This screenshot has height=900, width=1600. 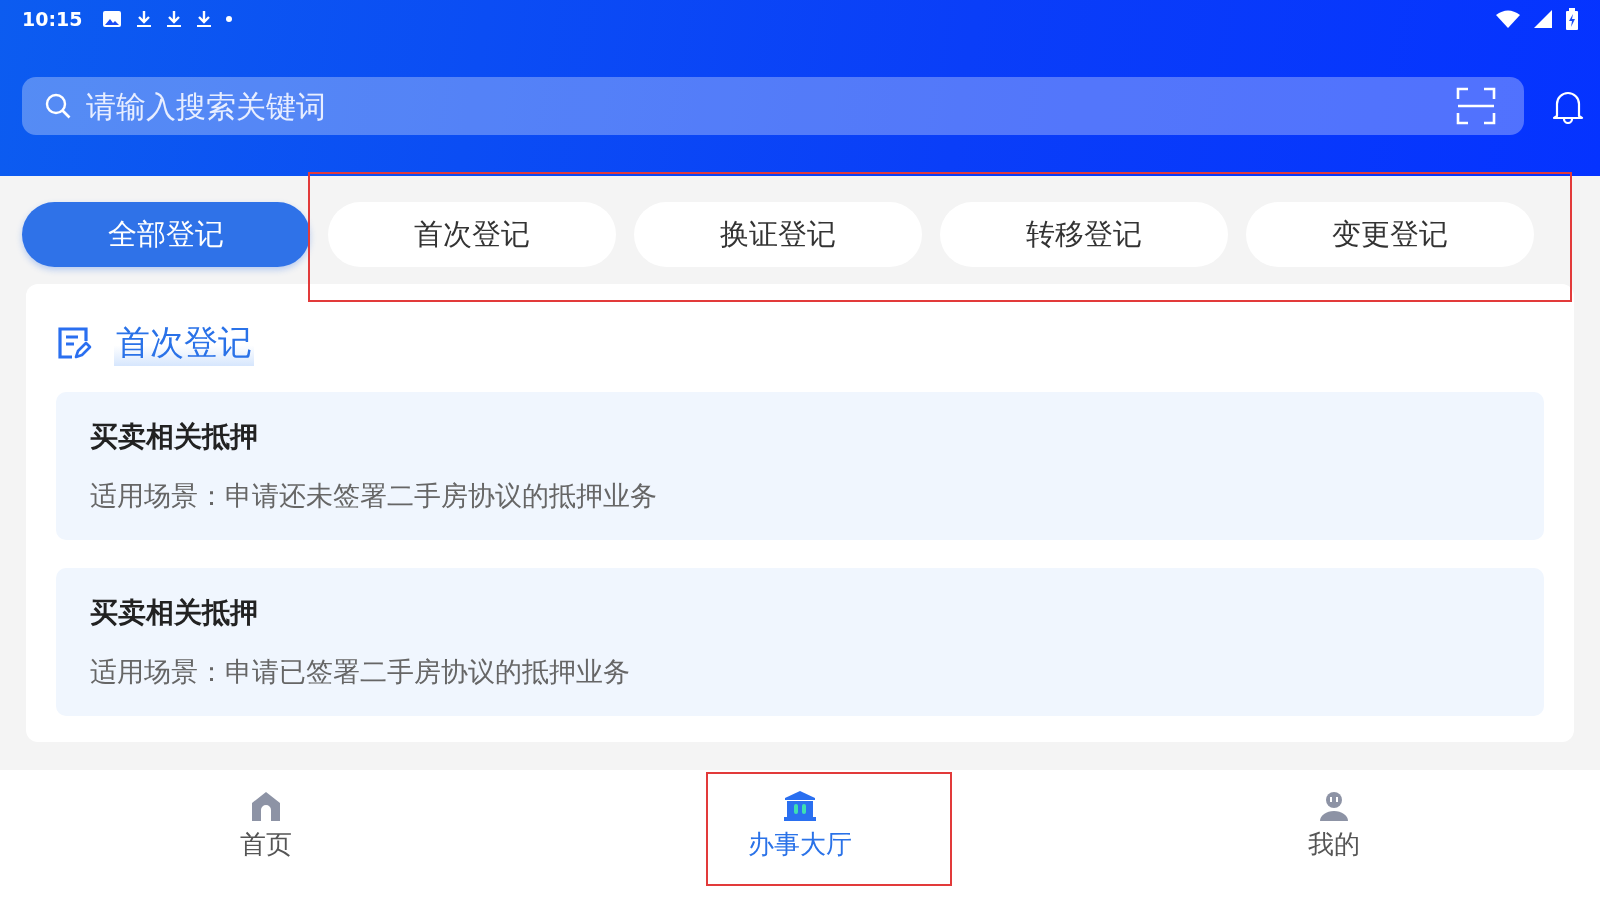 What do you see at coordinates (800, 835) in the screenshot?
I see `nav-item: 办事大厅` at bounding box center [800, 835].